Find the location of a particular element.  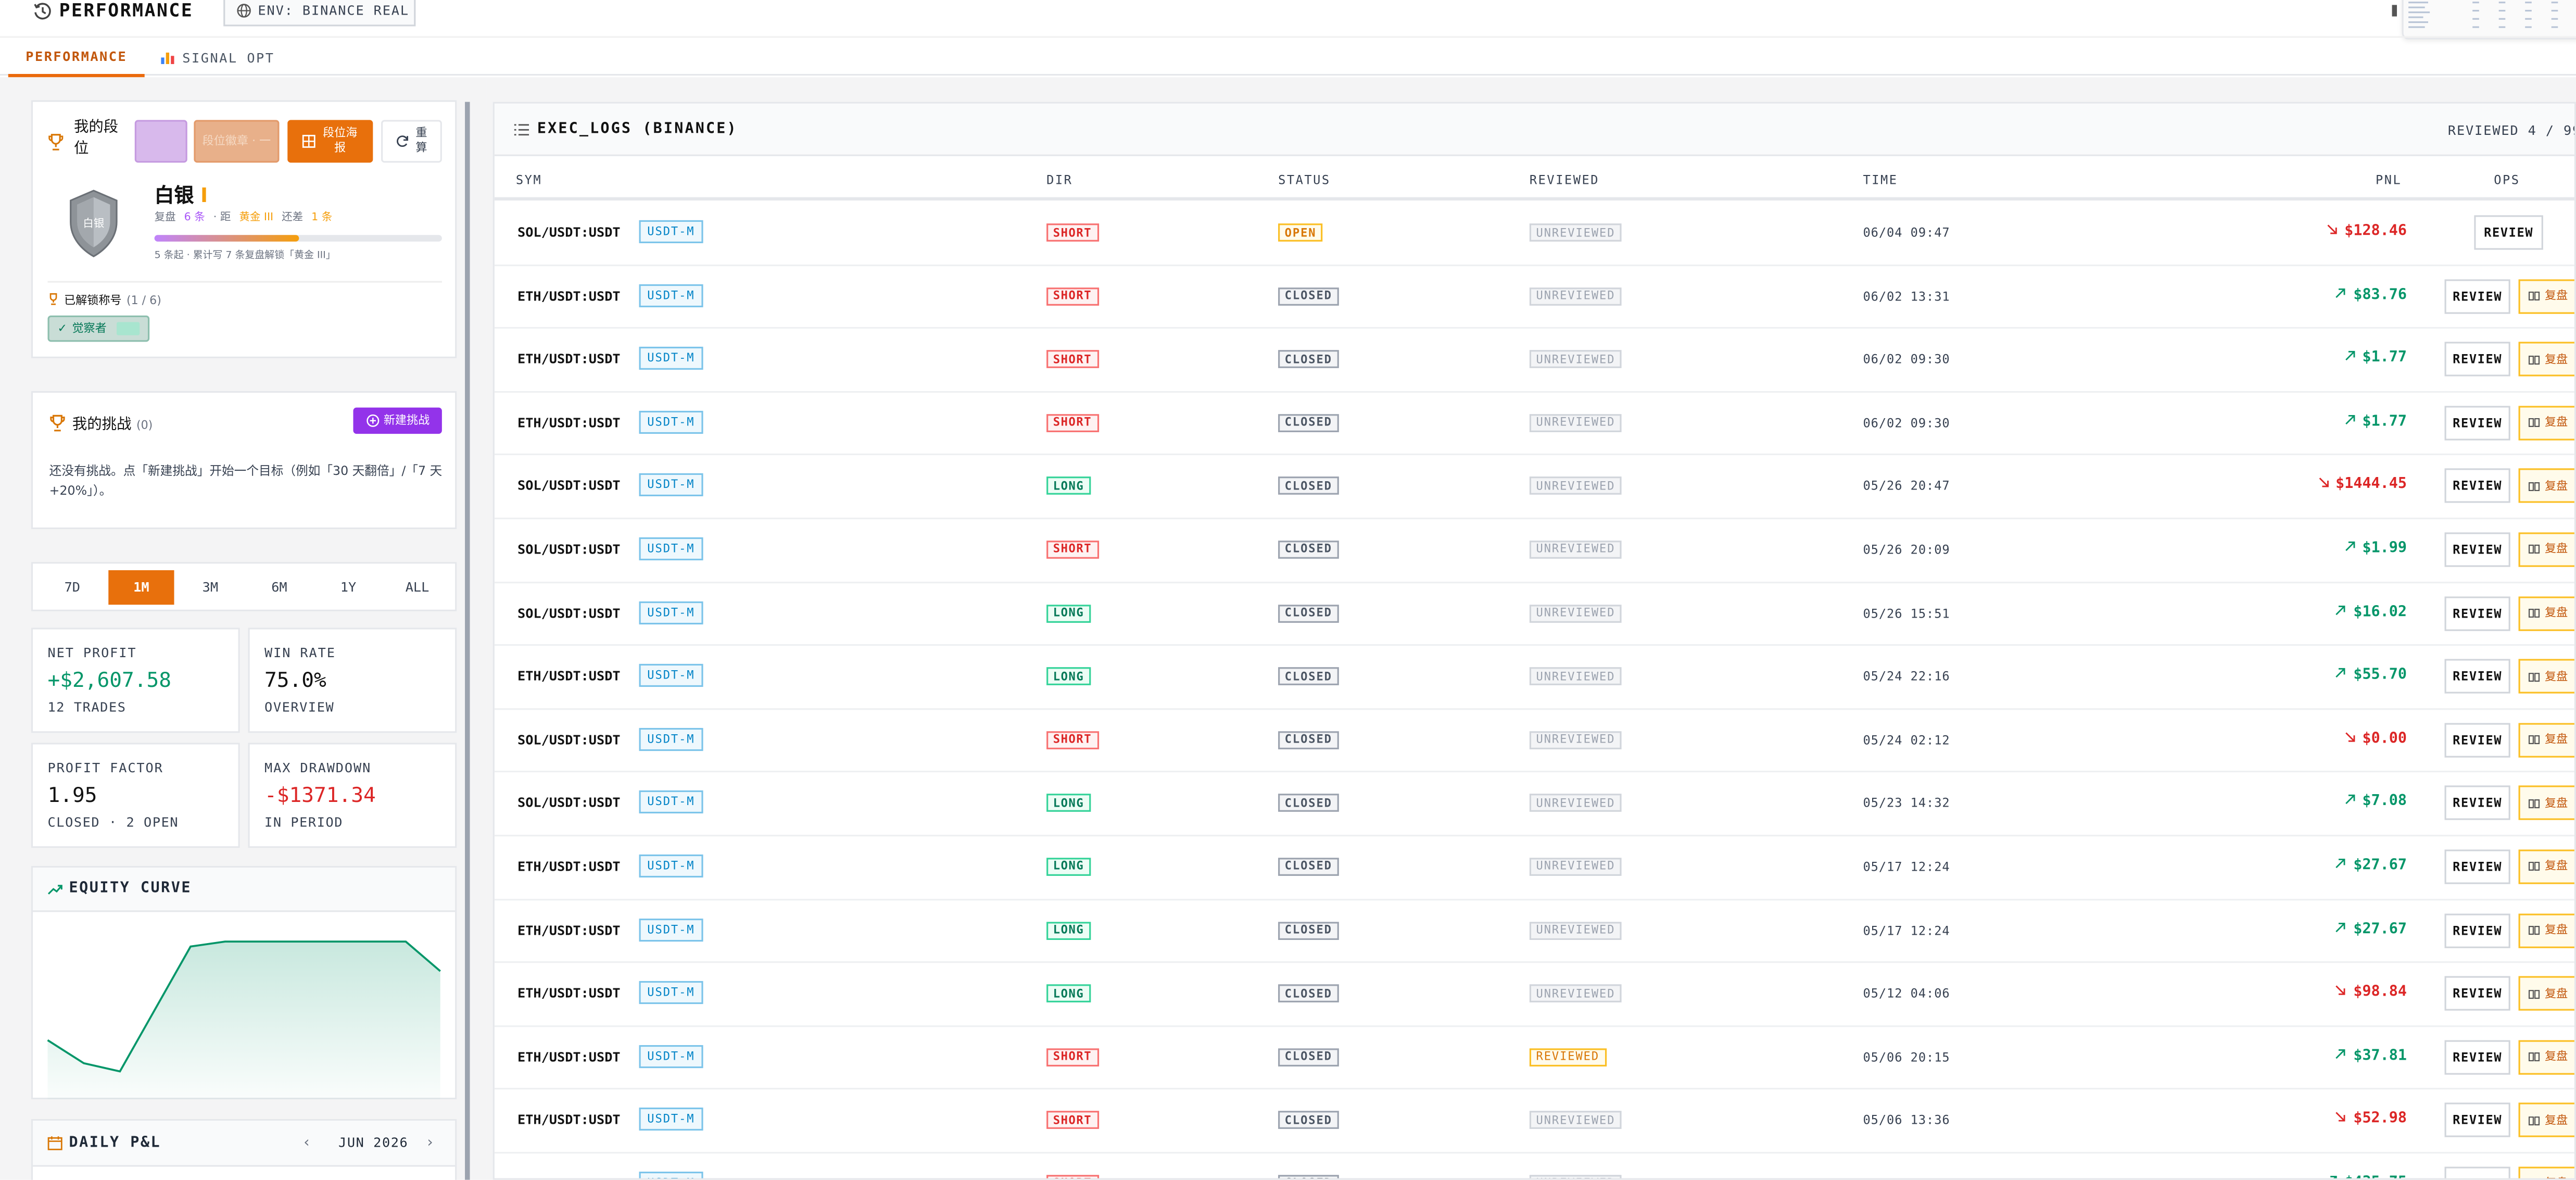

logs-header: EXEC_LOGS (BINANCE) REVIEWED 4 / 99 is located at coordinates (1534, 129).